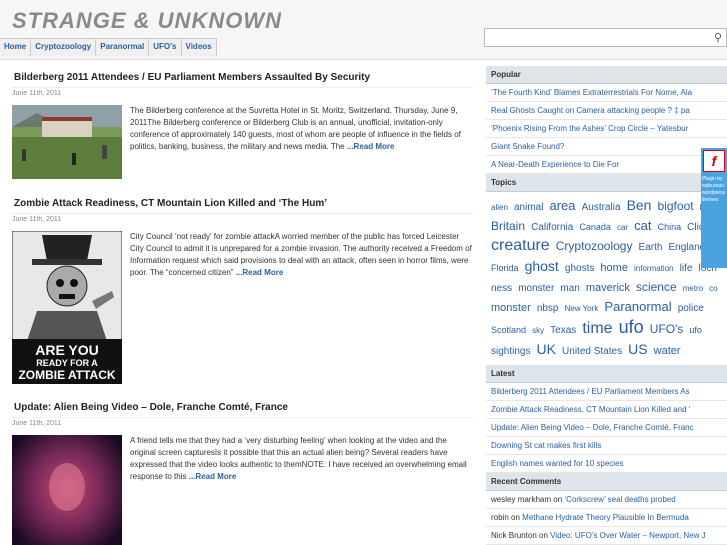  What do you see at coordinates (595, 227) in the screenshot?
I see `tag-link: Canada` at bounding box center [595, 227].